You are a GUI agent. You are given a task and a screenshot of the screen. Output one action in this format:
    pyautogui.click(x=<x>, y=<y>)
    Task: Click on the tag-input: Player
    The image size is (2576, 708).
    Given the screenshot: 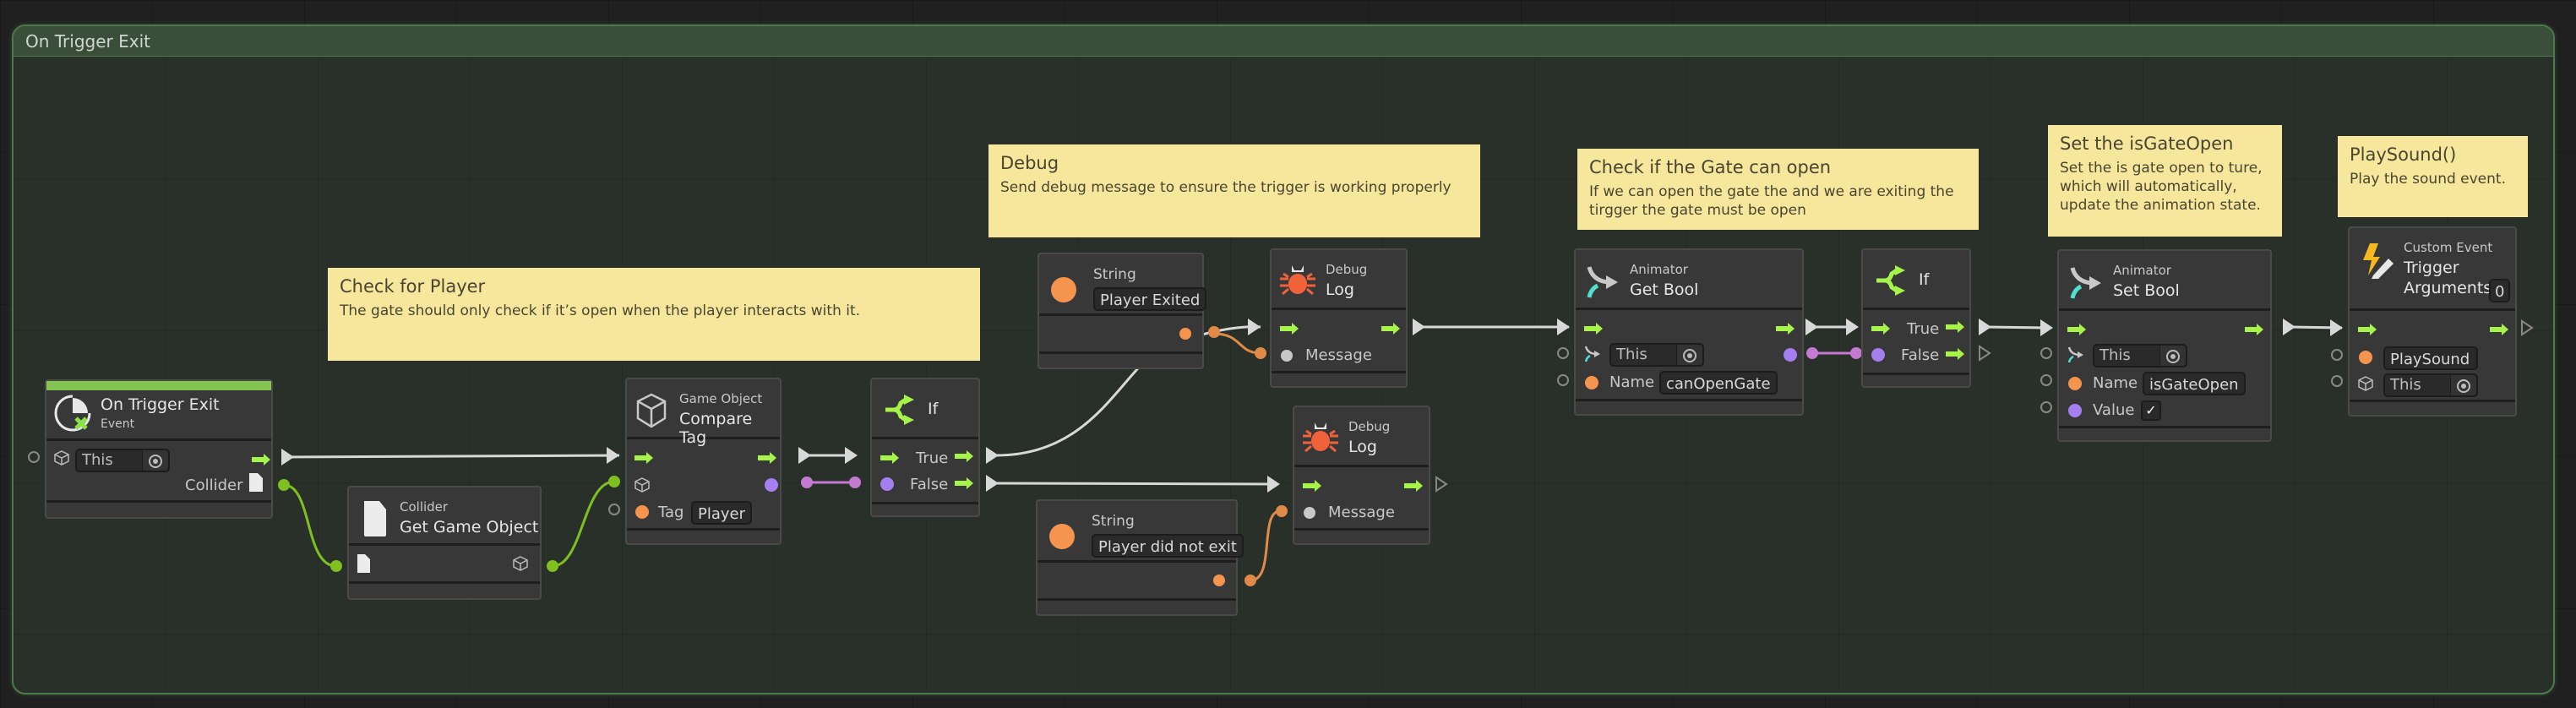 What is the action you would take?
    pyautogui.click(x=722, y=513)
    